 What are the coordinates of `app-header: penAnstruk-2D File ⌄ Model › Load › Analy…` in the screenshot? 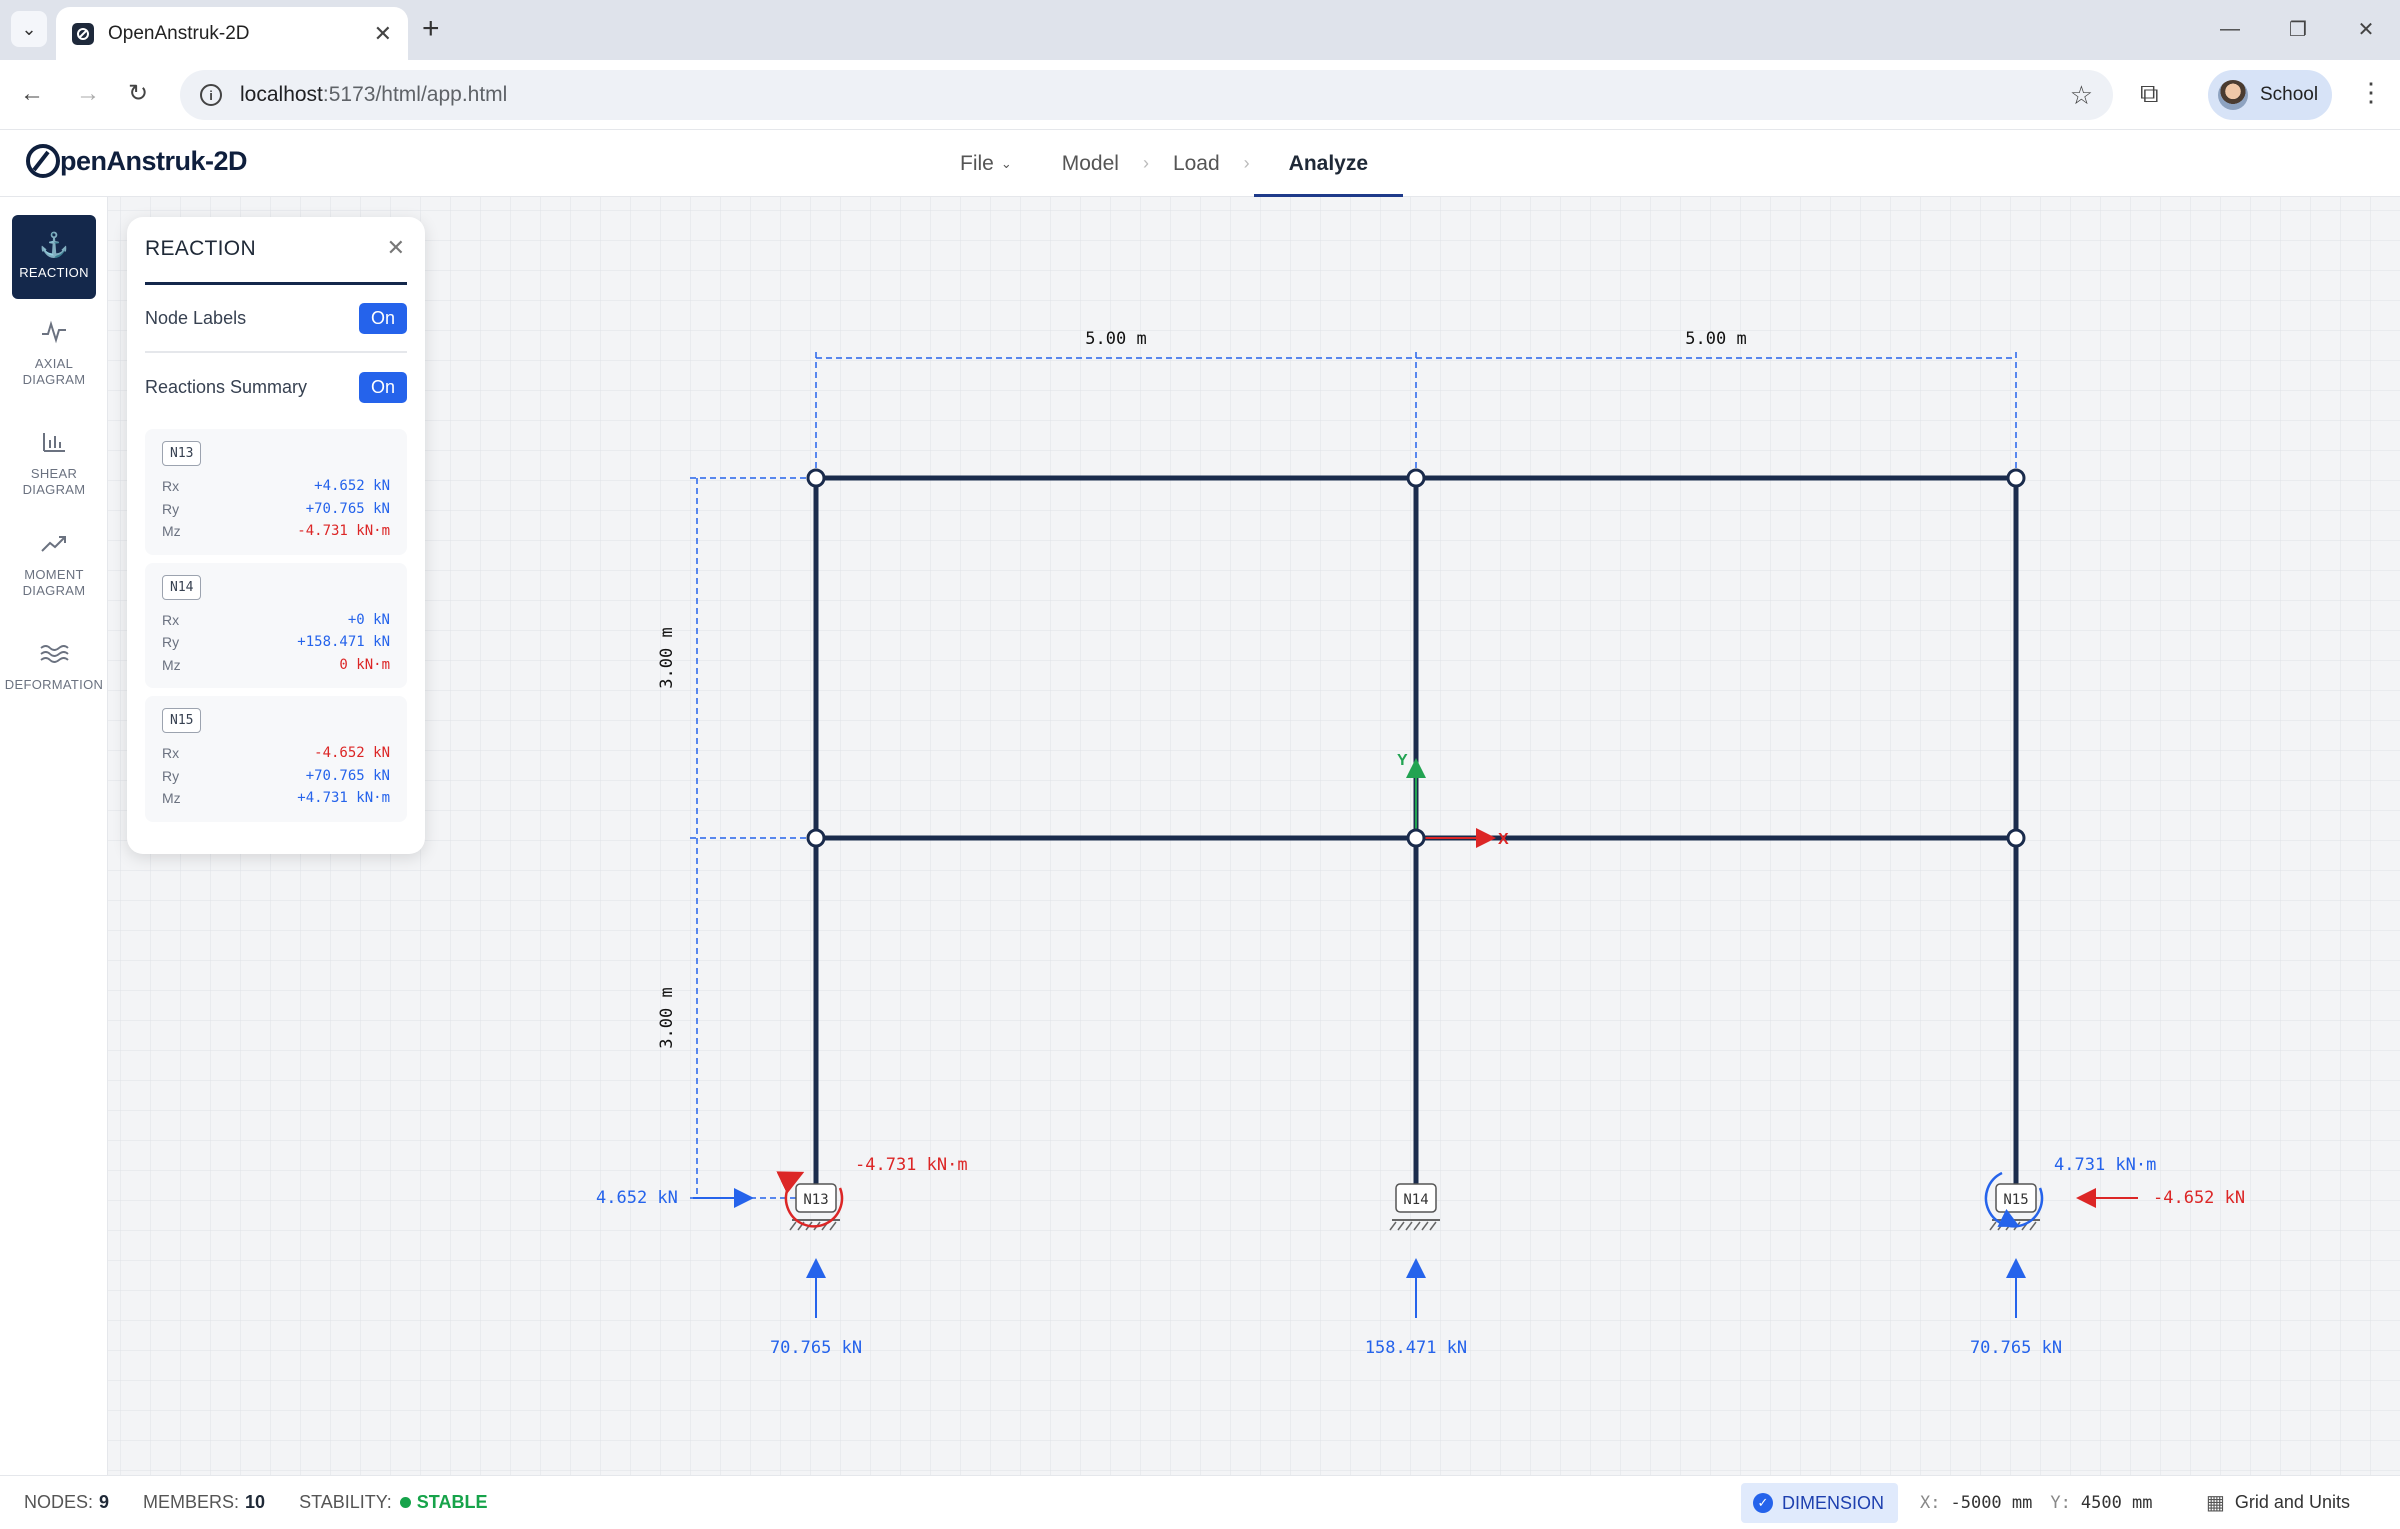 It's located at (1200, 163).